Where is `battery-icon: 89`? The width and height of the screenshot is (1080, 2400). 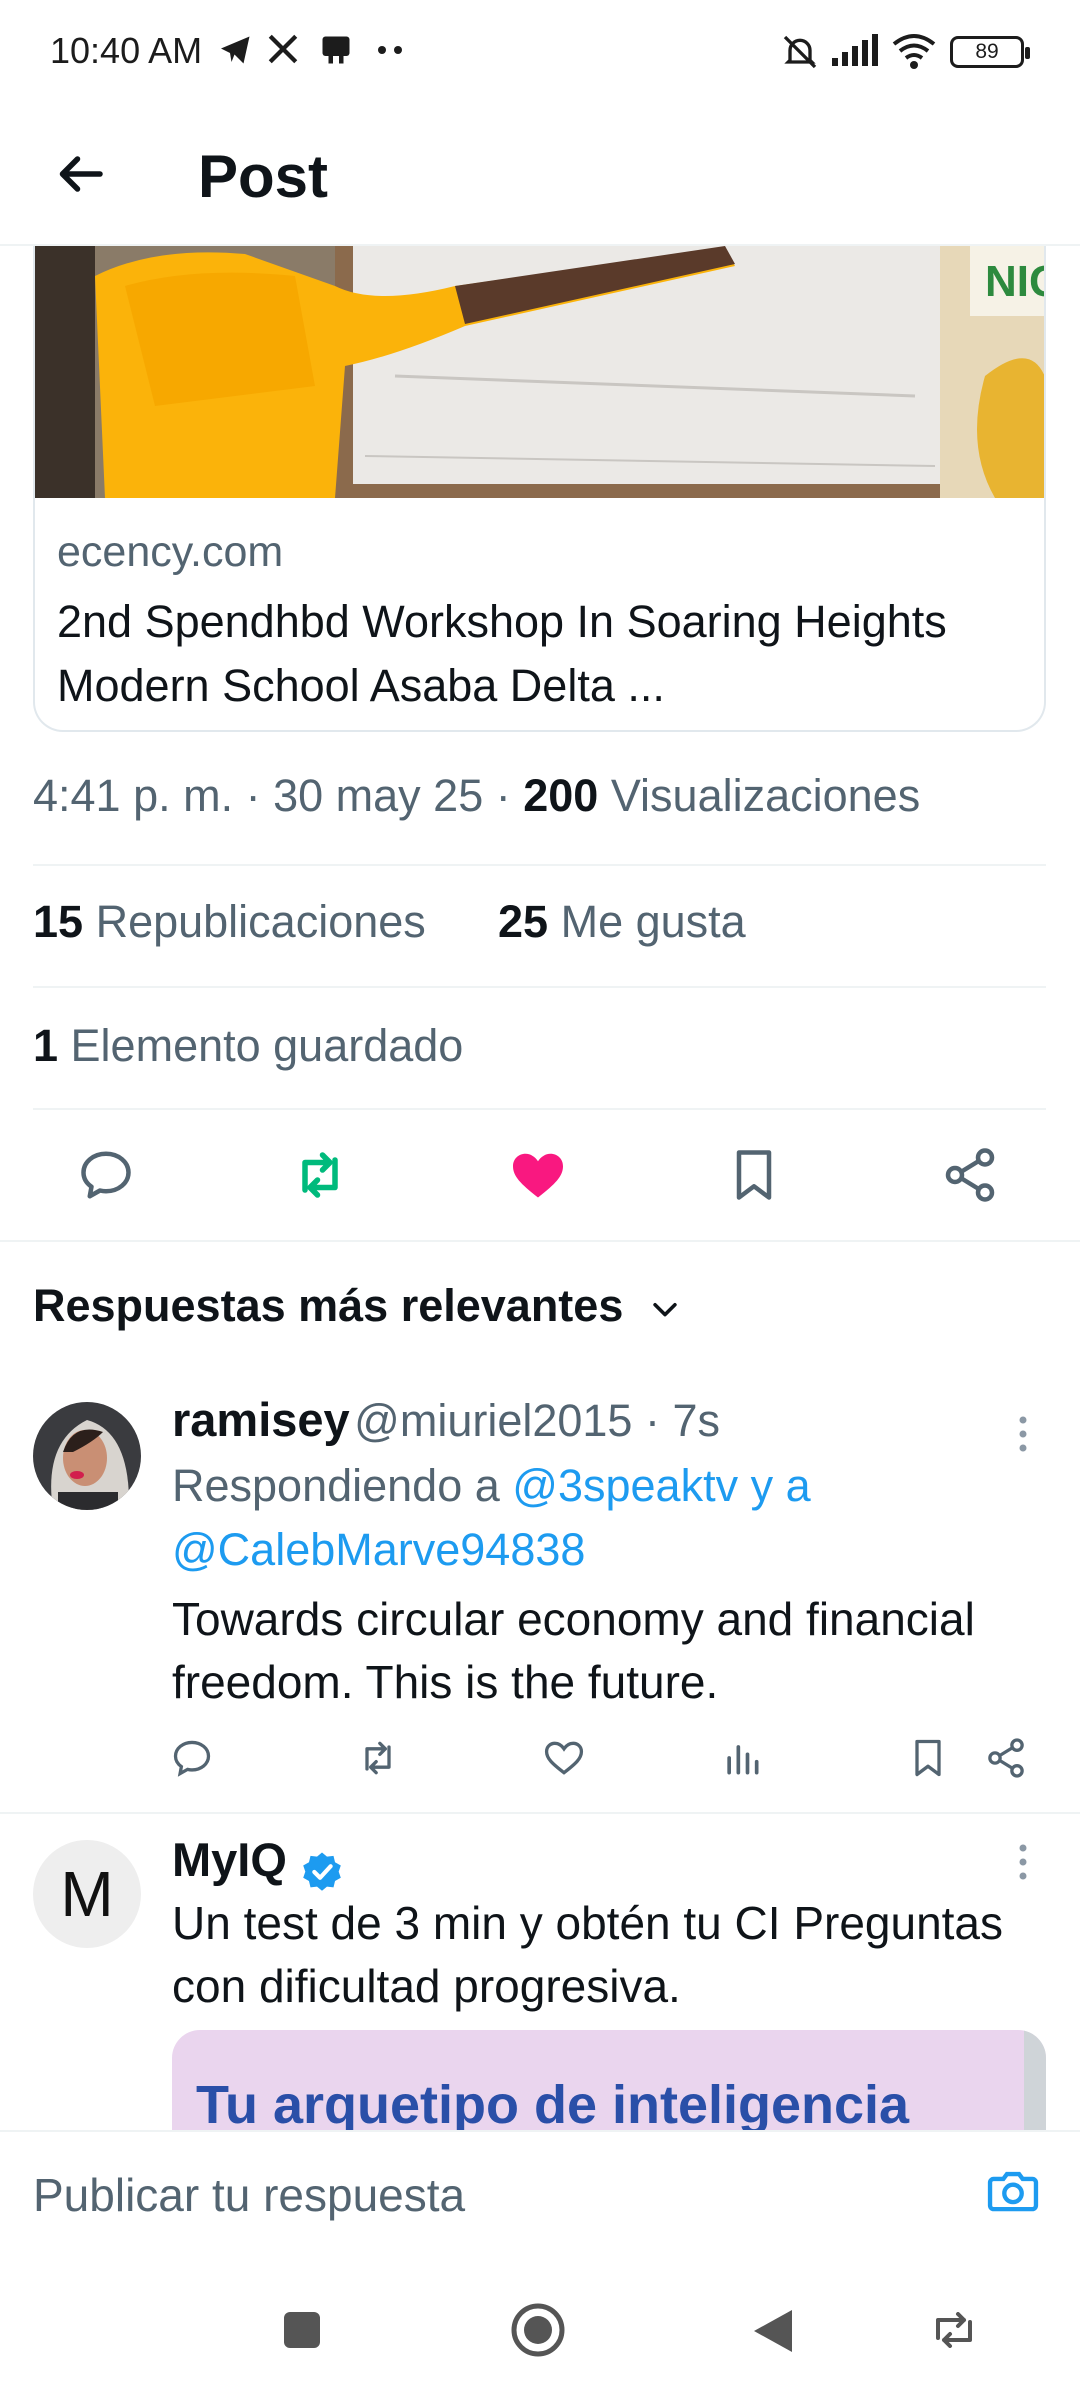 battery-icon: 89 is located at coordinates (990, 52).